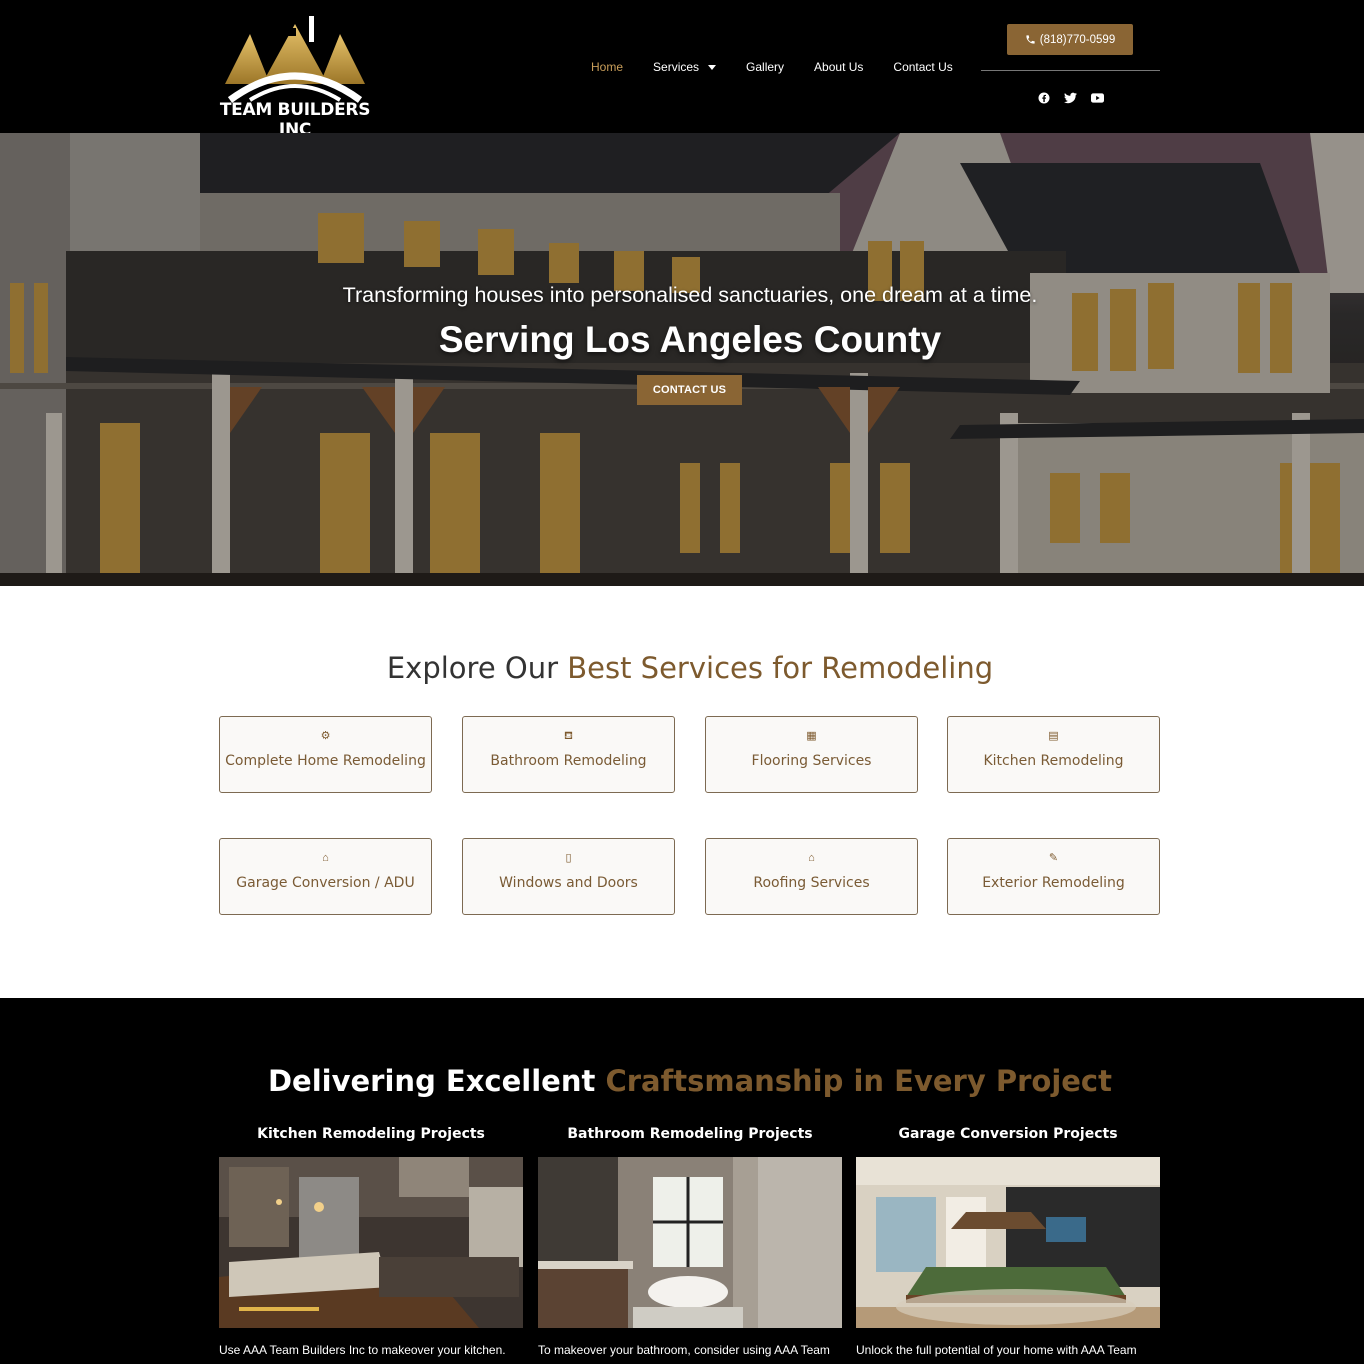 The image size is (1364, 1364). I want to click on nav-services: Services, so click(685, 67).